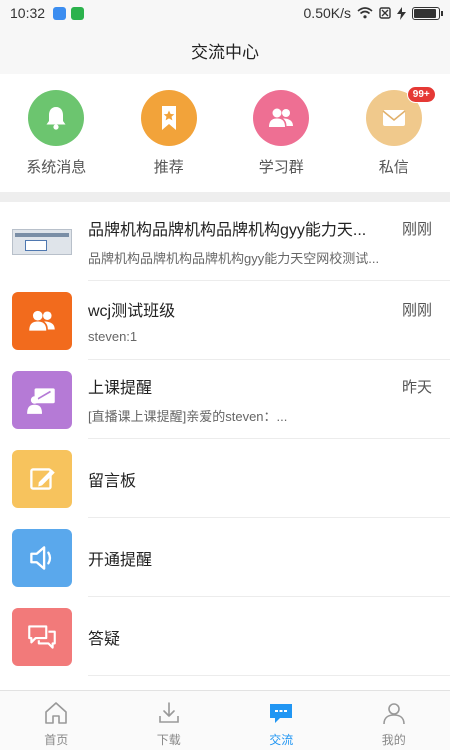 The image size is (450, 750). I want to click on network-speed: 0.50K/s, so click(327, 13).